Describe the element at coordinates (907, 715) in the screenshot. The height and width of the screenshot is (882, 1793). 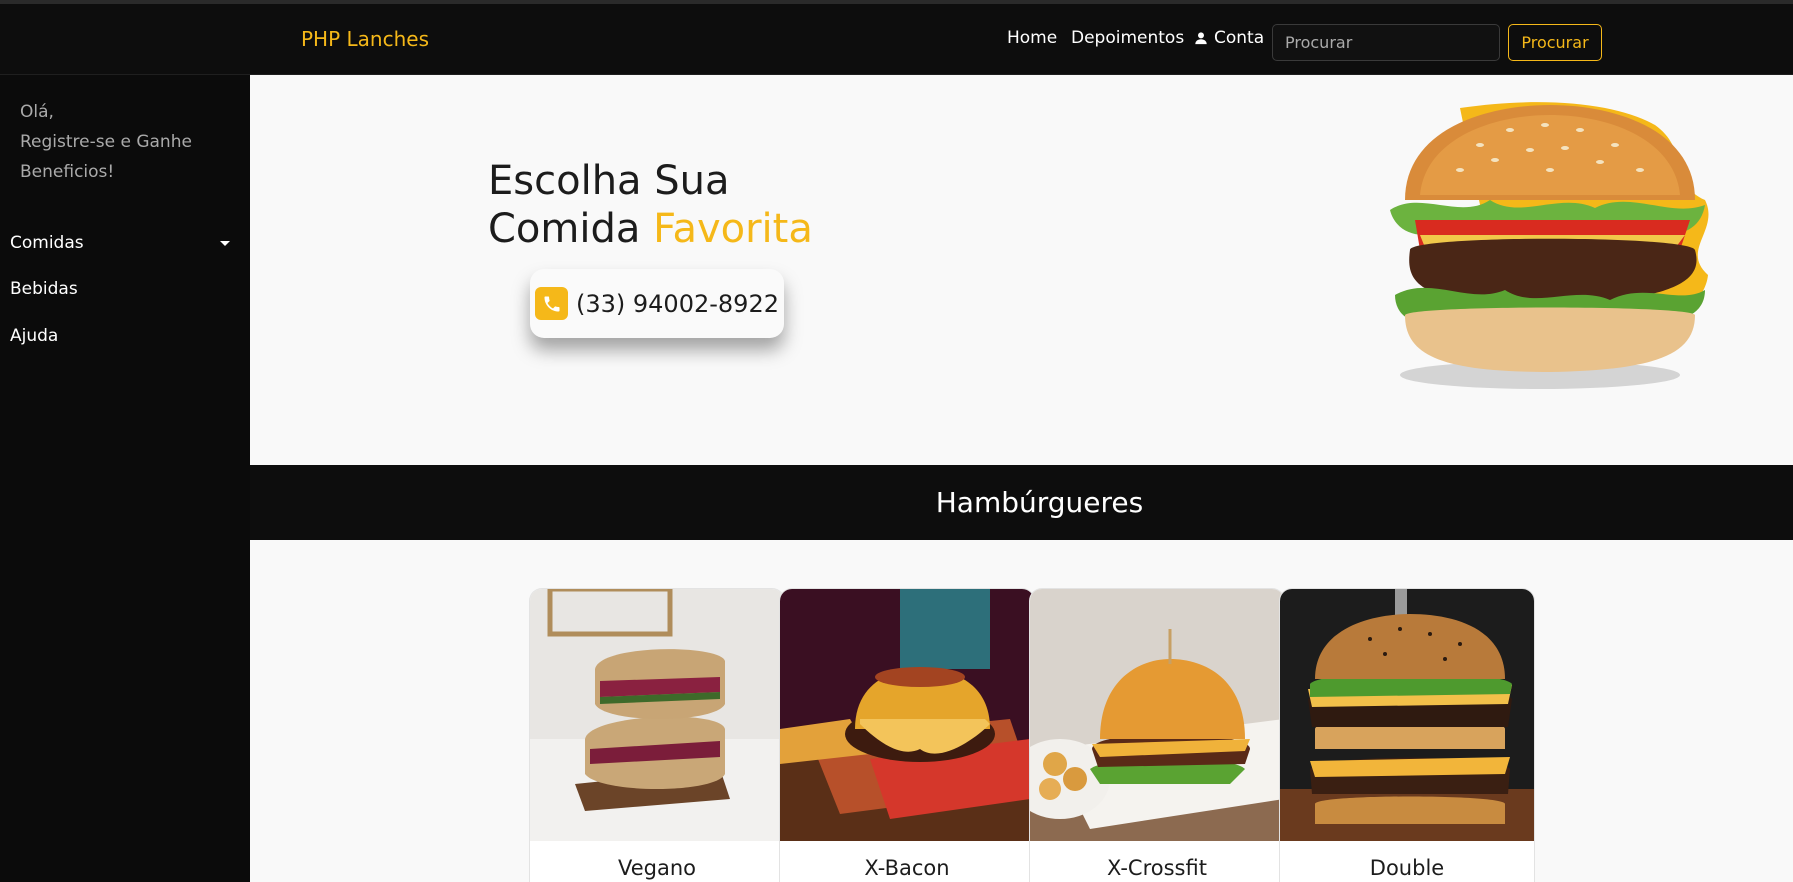
I see `product-image-x-bacon` at that location.